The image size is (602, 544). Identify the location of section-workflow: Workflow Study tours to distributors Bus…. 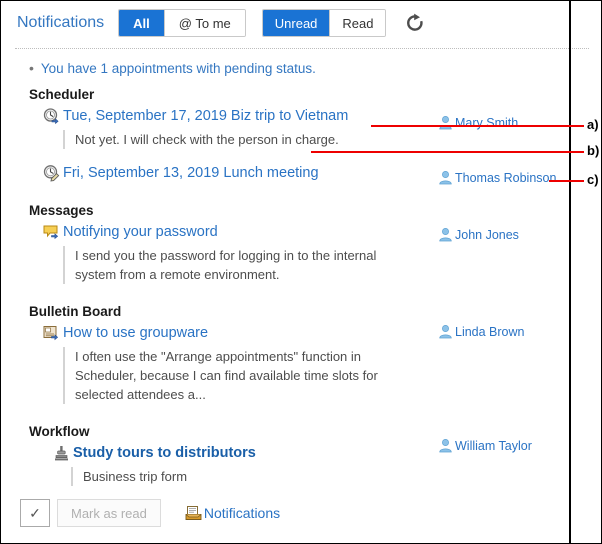
(301, 455).